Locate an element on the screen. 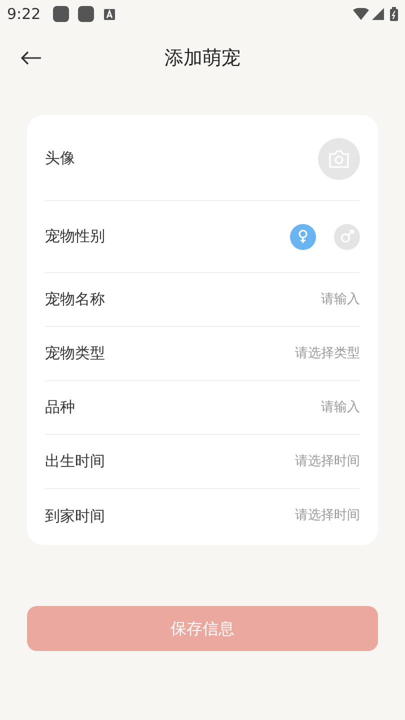  male-symbol-icon is located at coordinates (347, 236).